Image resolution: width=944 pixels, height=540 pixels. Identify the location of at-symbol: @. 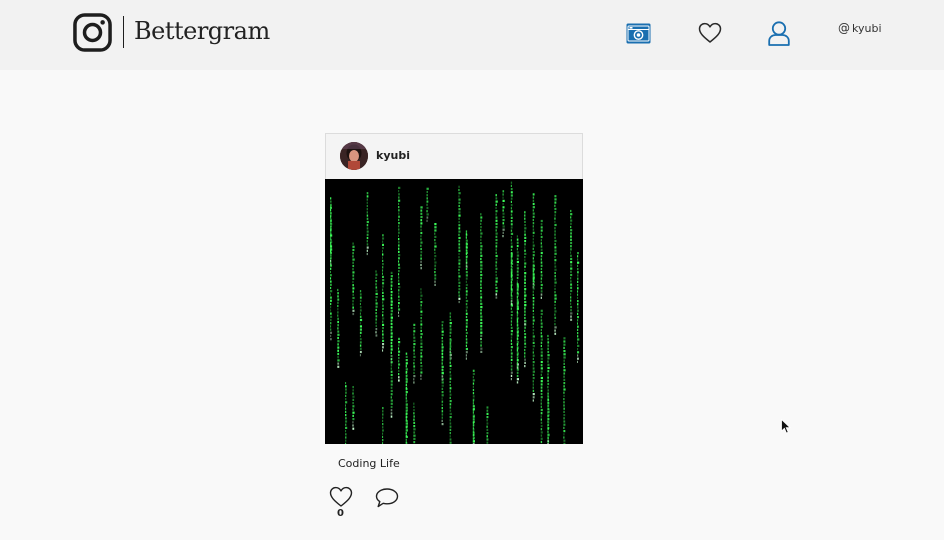
(844, 28).